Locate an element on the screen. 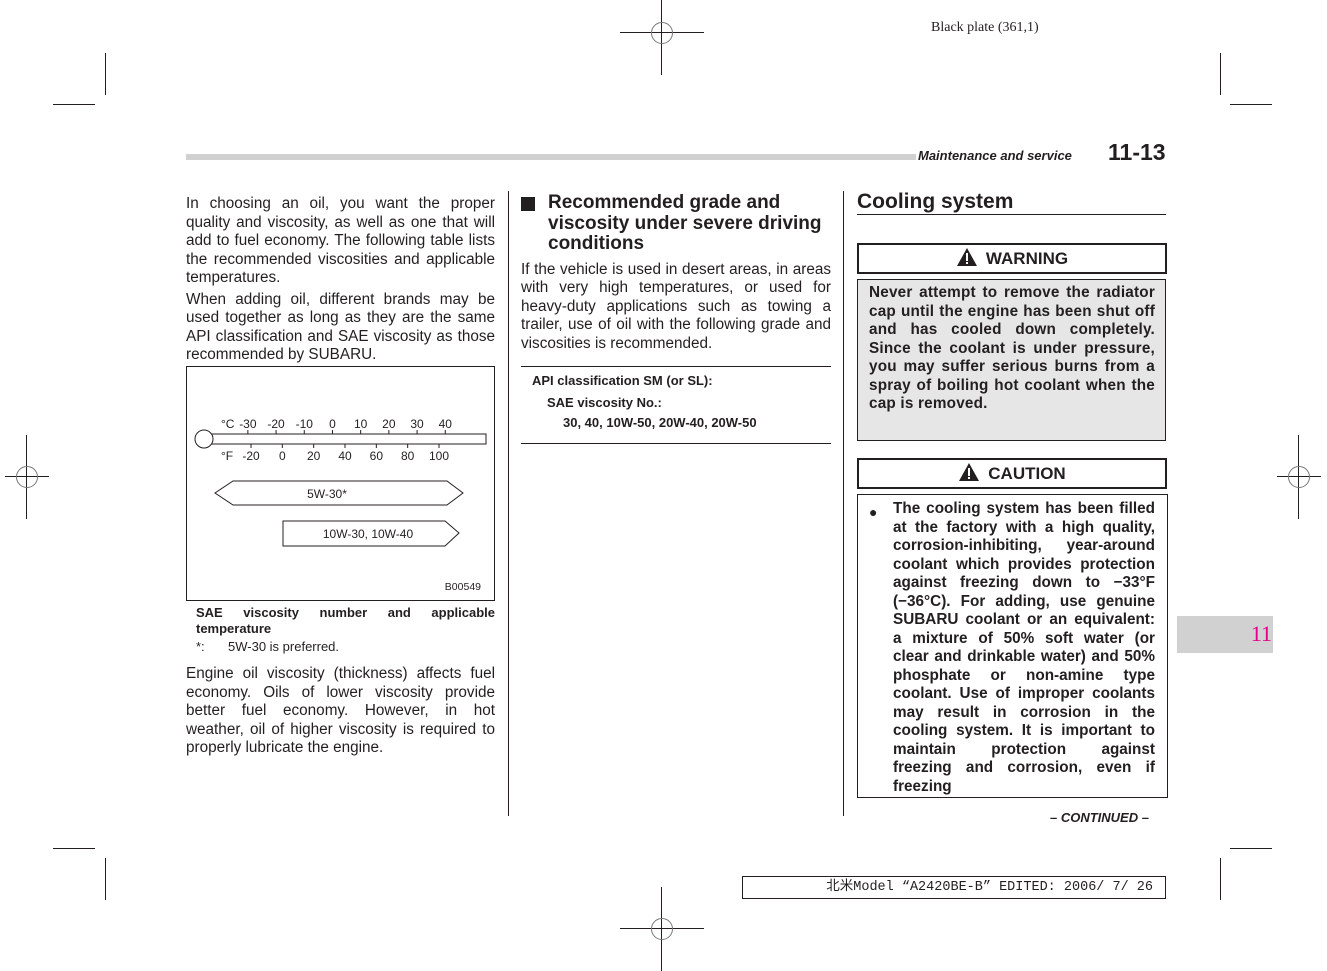  range-label-10w: 10W-30, 10W-40 is located at coordinates (368, 534).